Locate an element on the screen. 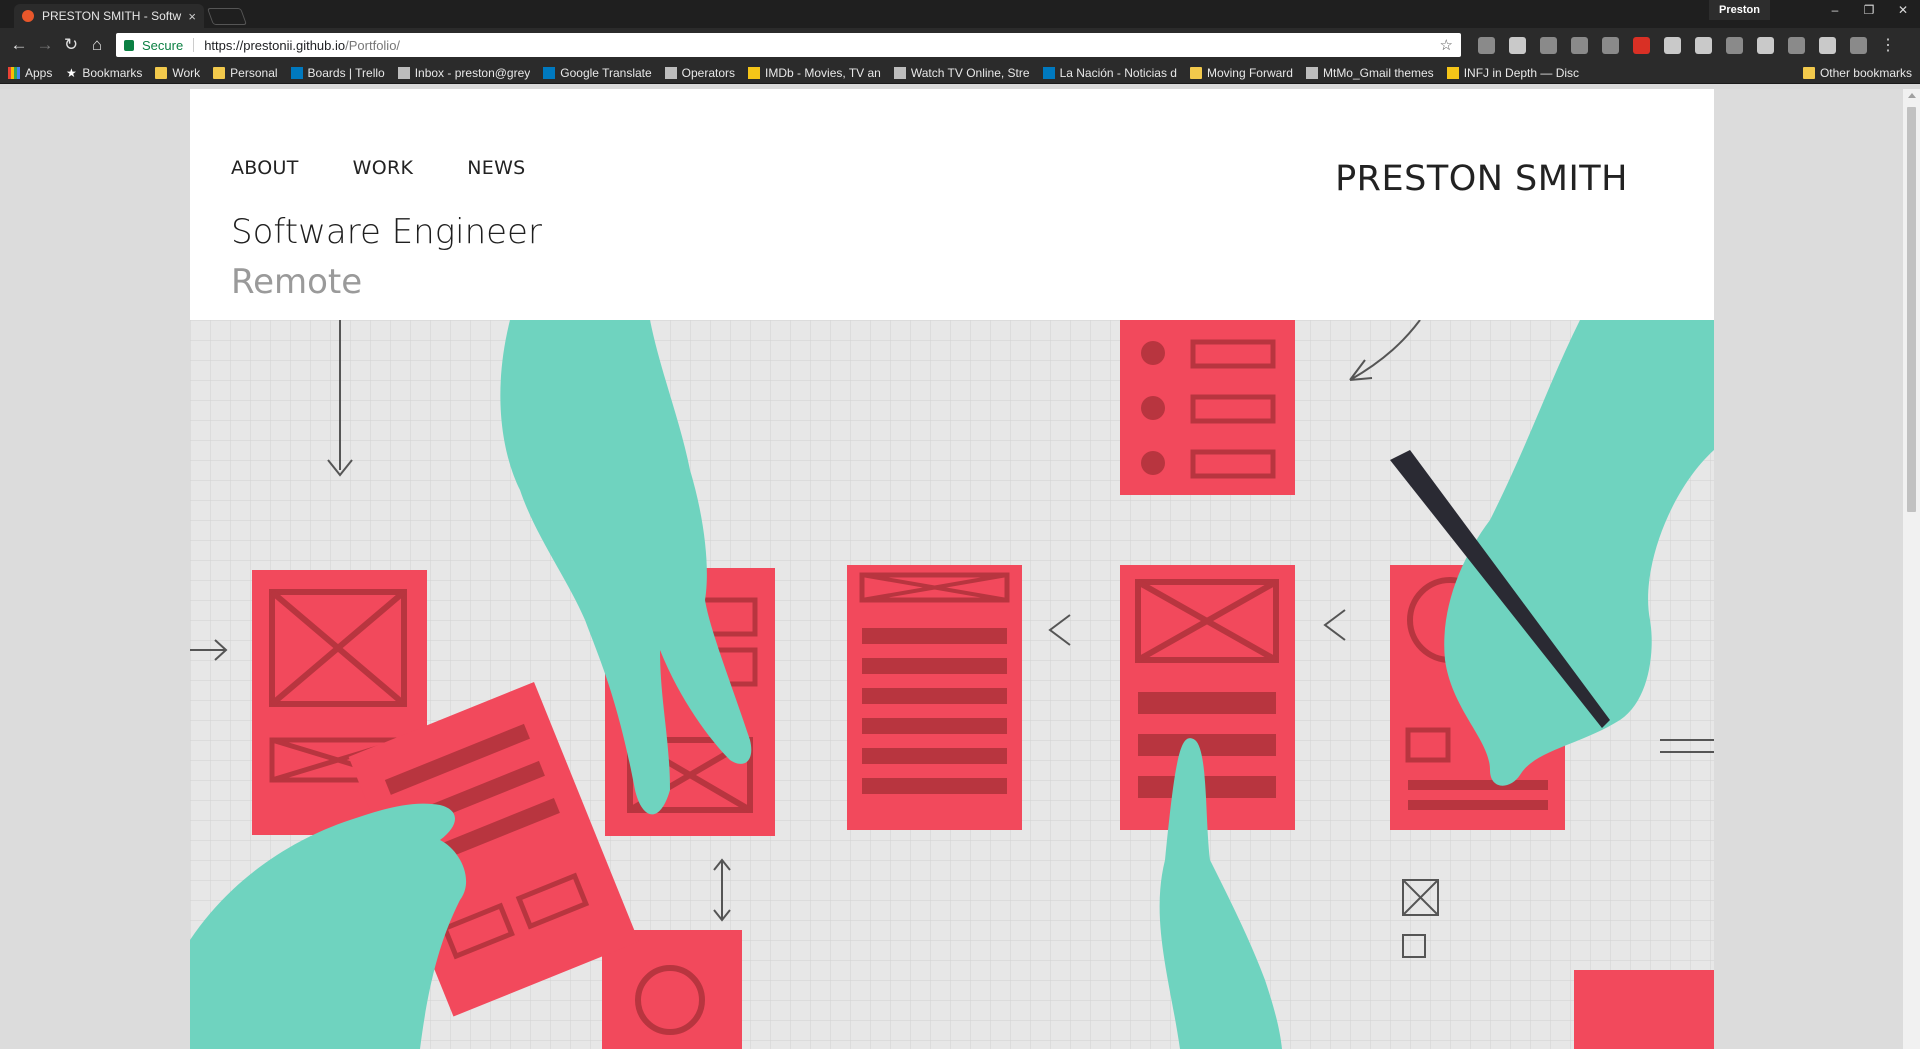 The width and height of the screenshot is (1920, 1049). nav-about-link: ABOUT is located at coordinates (265, 168).